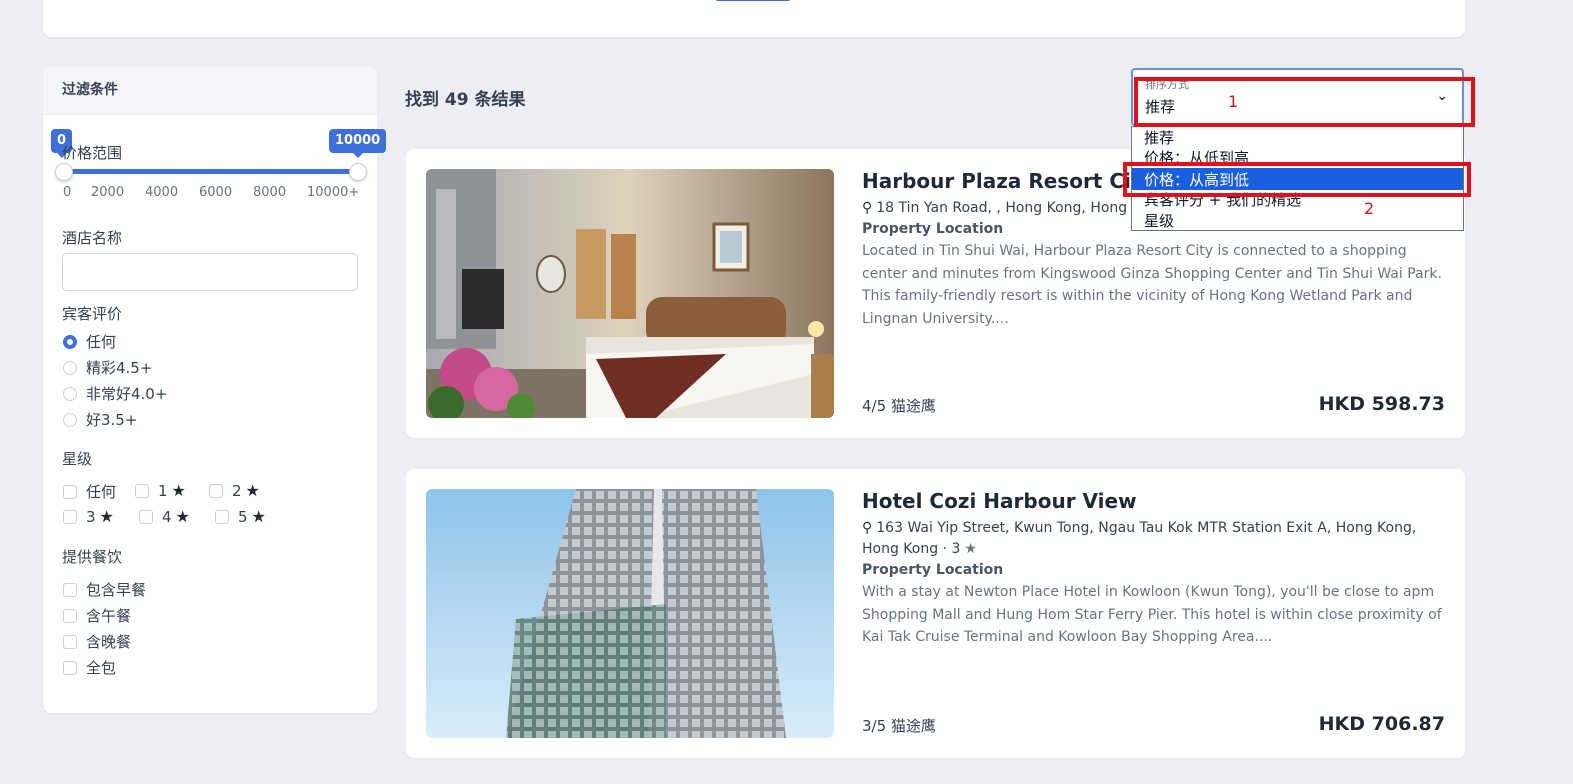 The image size is (1573, 784). I want to click on star-option-3: 3 ★, so click(88, 516).